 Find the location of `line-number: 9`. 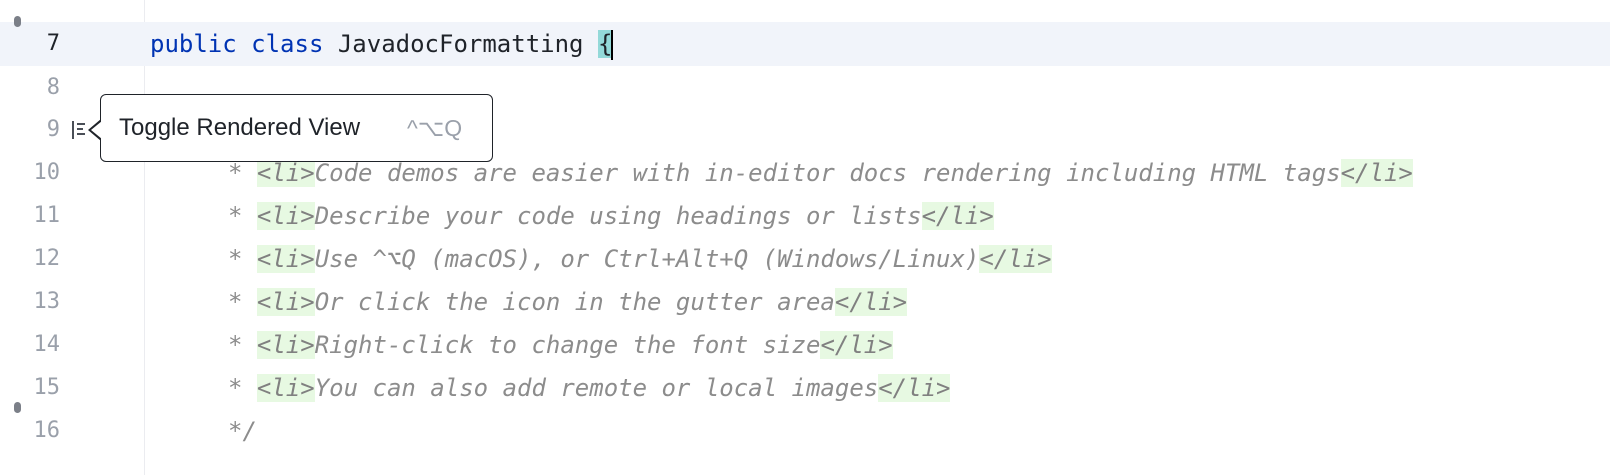

line-number: 9 is located at coordinates (30, 130).